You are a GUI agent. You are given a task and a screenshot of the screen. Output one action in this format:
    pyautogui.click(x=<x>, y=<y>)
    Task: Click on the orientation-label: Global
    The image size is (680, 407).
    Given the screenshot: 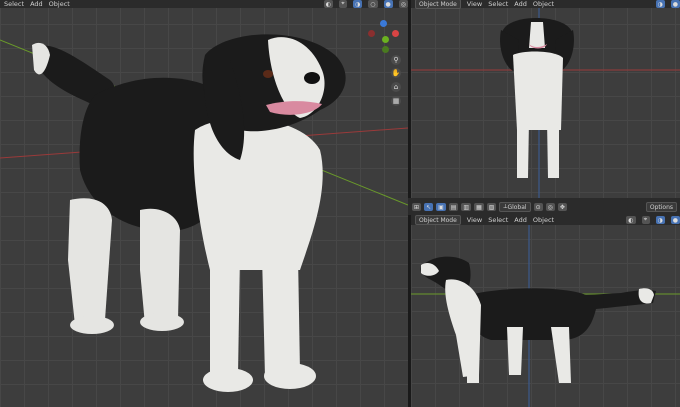 What is the action you would take?
    pyautogui.click(x=517, y=207)
    